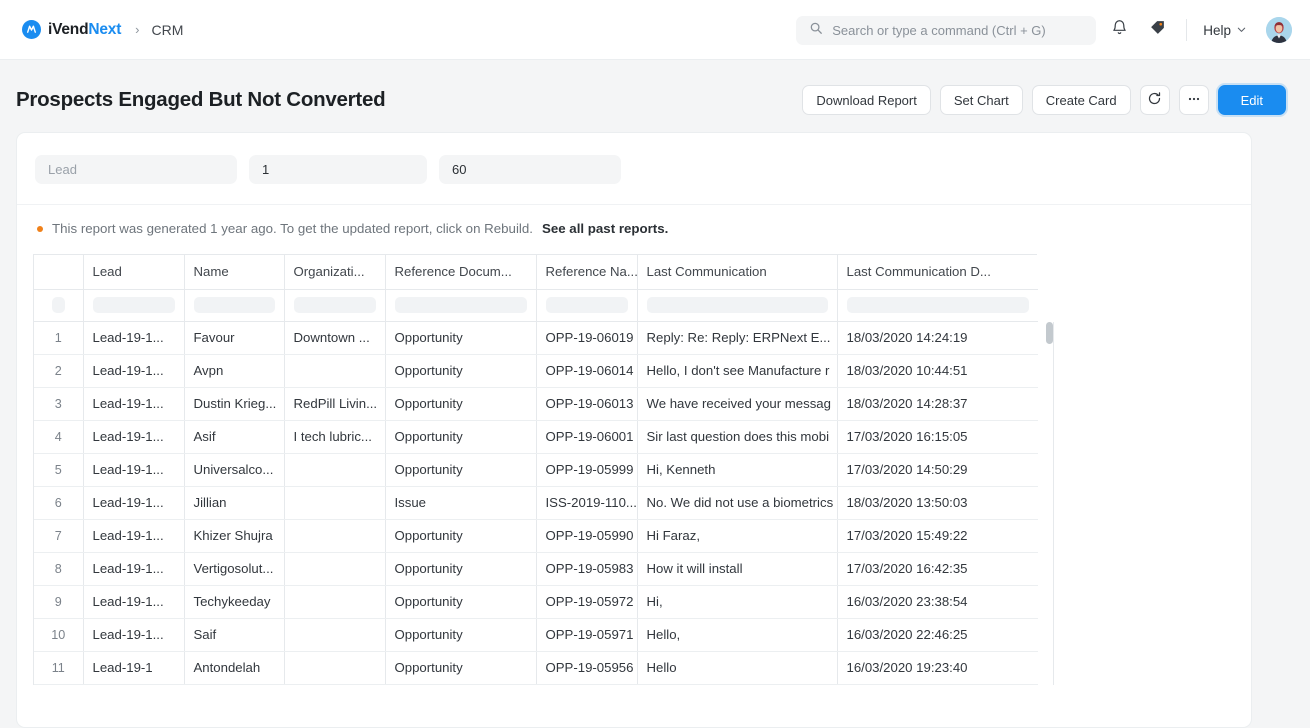 This screenshot has width=1310, height=728. Describe the element at coordinates (59, 602) in the screenshot. I see `row-index: 9` at that location.